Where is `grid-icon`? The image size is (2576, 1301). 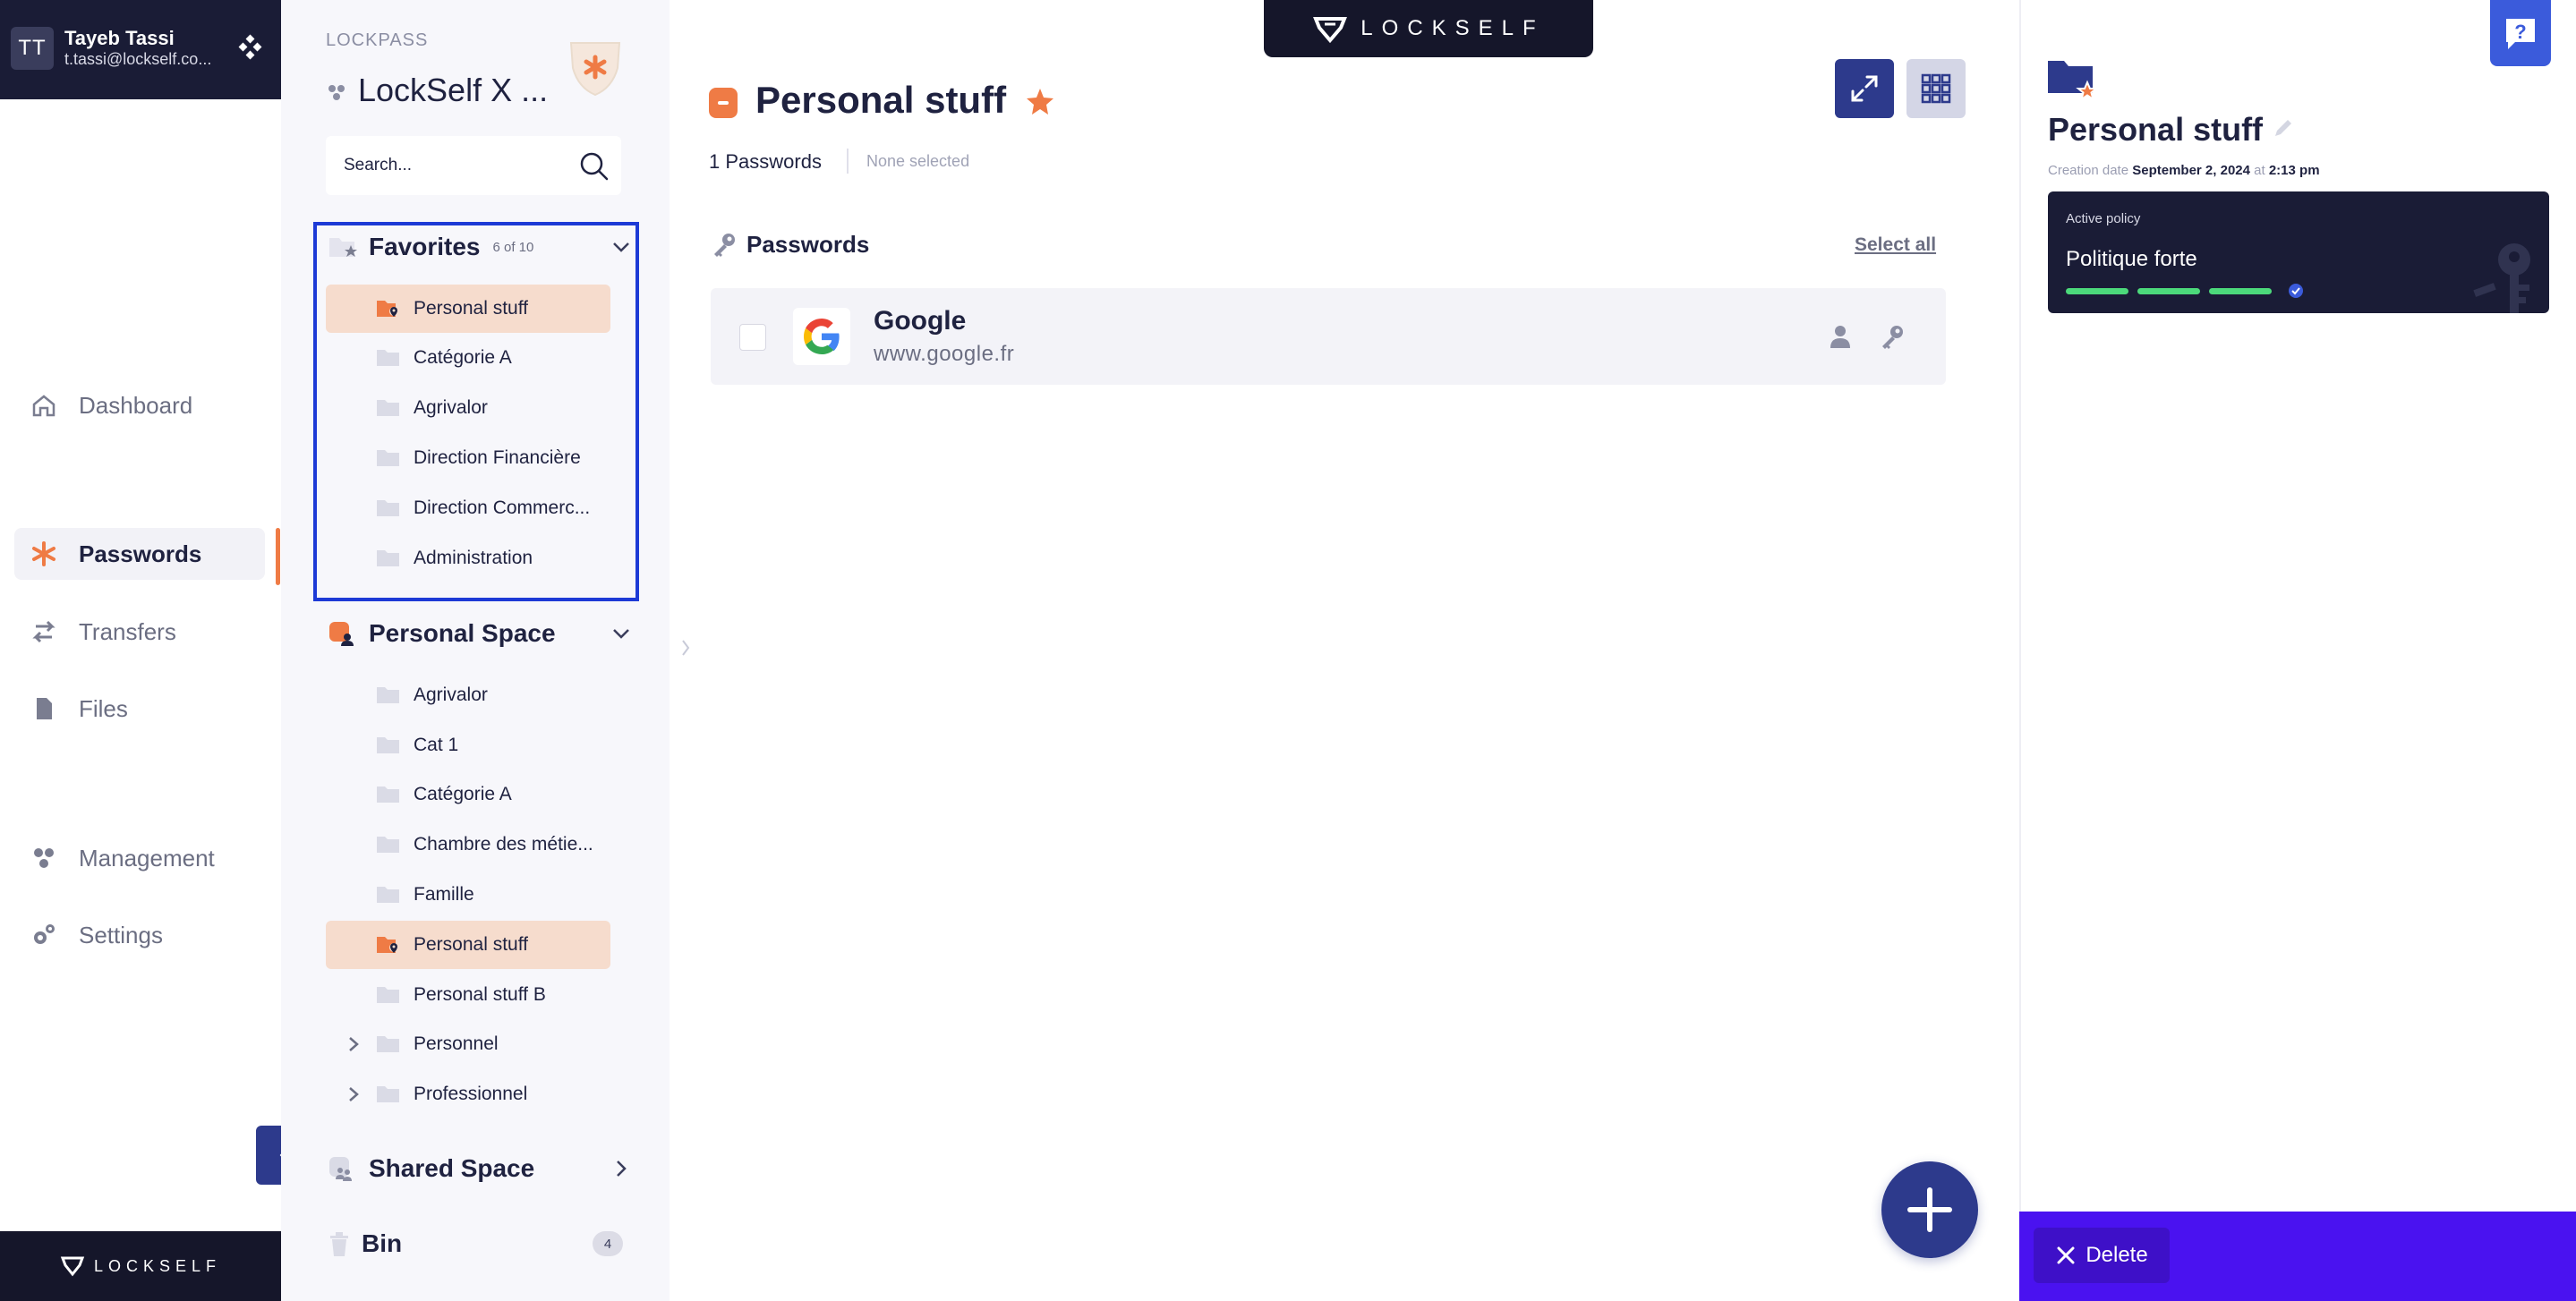 grid-icon is located at coordinates (1936, 88).